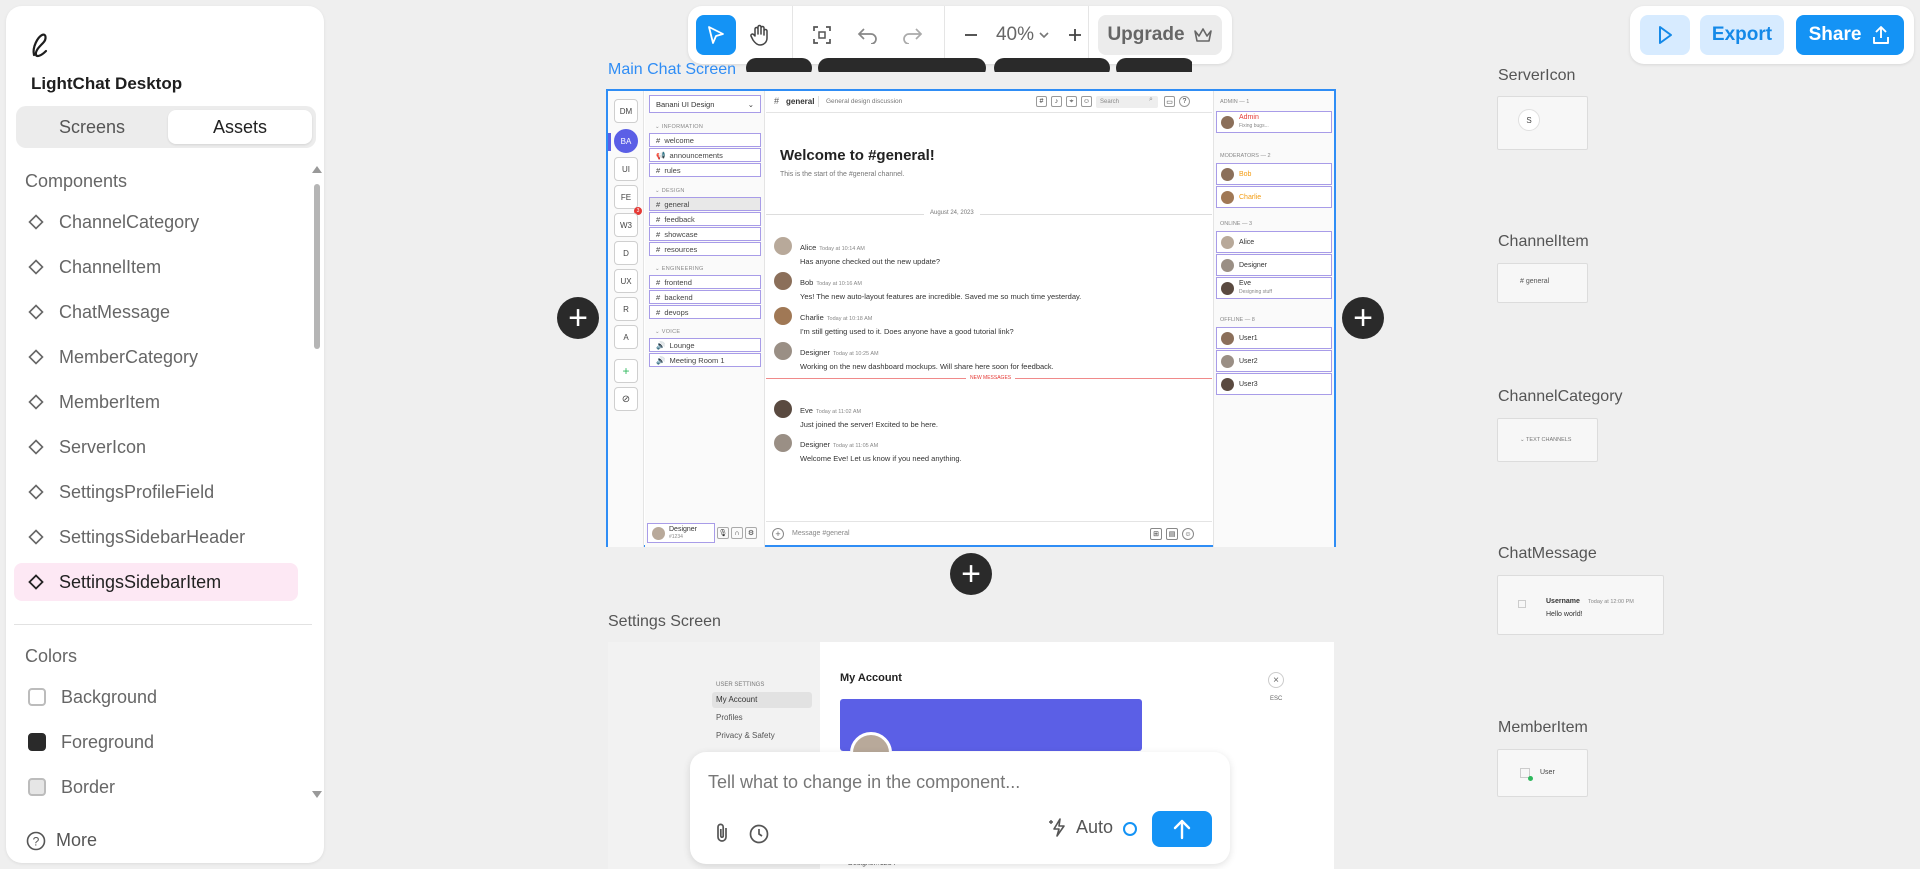  I want to click on member-item: Charlie, so click(1274, 197).